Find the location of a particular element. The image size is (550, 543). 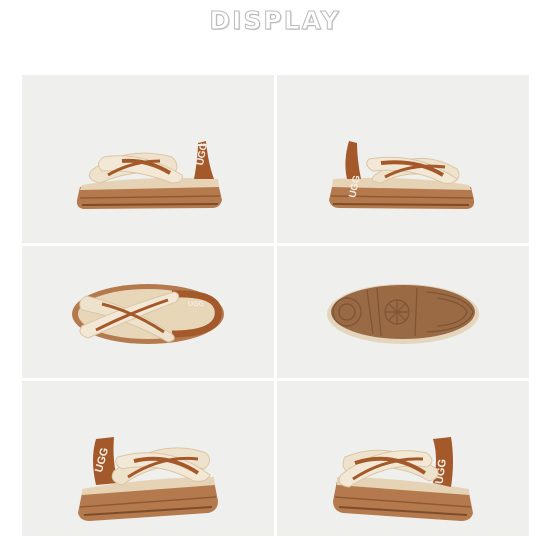

sandal-side-left-illustration: UGG is located at coordinates (149, 175).